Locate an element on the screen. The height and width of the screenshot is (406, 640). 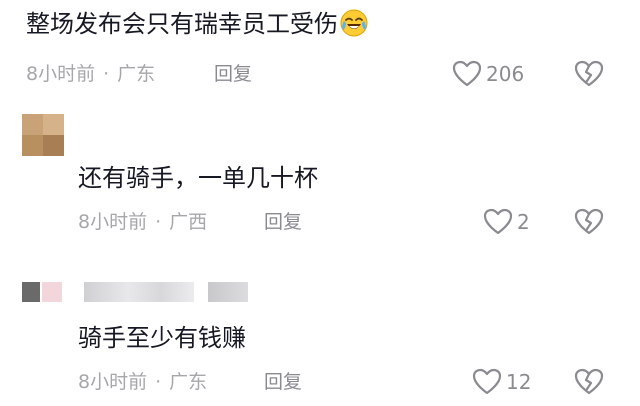
comment-location: 广西 is located at coordinates (188, 222).